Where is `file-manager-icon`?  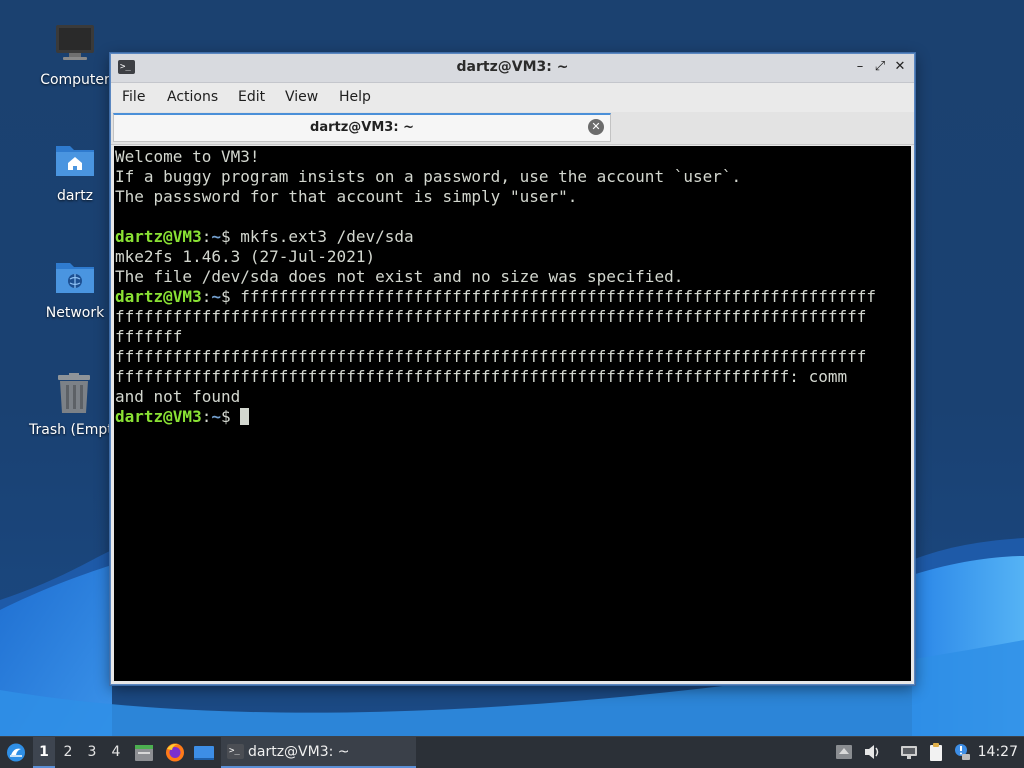 file-manager-icon is located at coordinates (144, 753).